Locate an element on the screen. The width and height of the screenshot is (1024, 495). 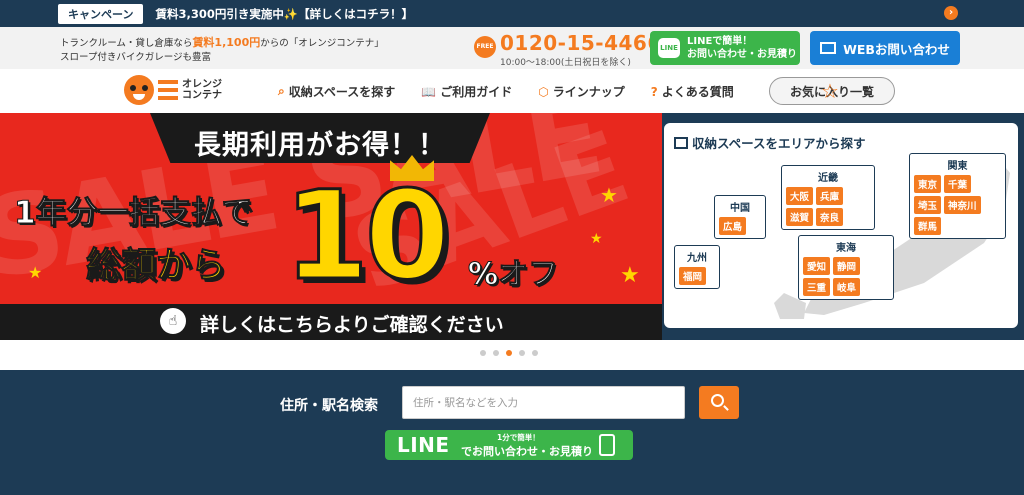
pref-osaka: 大阪 is located at coordinates (800, 196).